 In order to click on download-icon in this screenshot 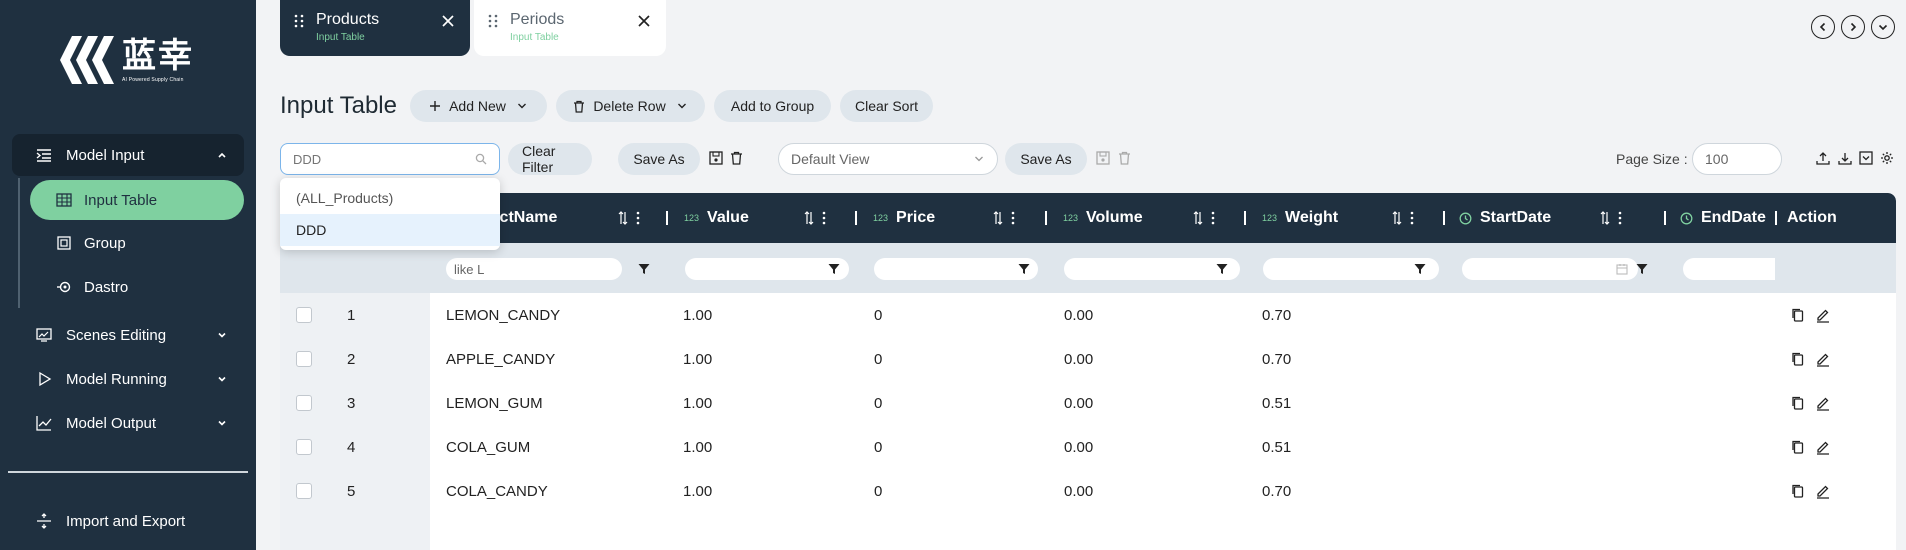, I will do `click(1845, 158)`.